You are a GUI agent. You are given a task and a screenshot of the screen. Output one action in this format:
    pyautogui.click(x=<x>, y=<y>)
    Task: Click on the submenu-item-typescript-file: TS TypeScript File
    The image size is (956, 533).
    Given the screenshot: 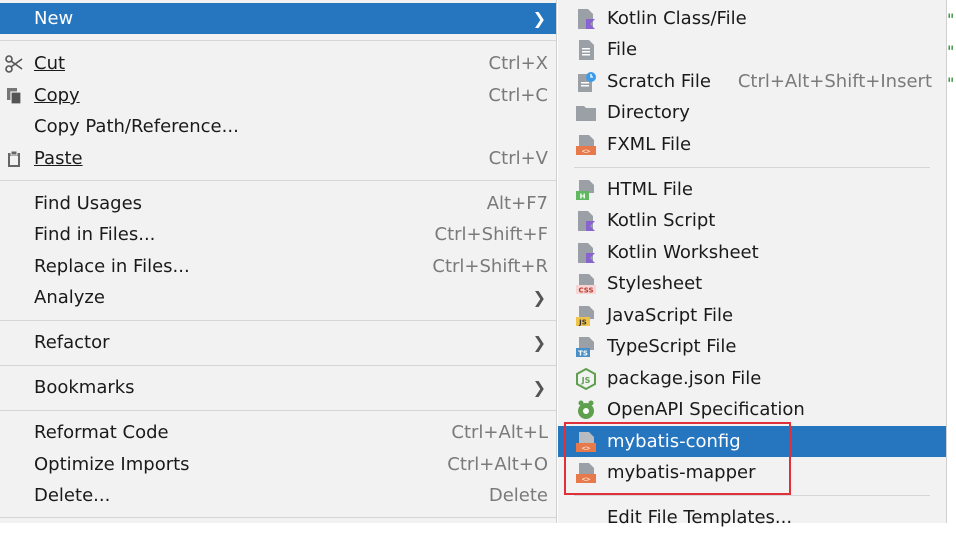 What is the action you would take?
    pyautogui.click(x=752, y=346)
    